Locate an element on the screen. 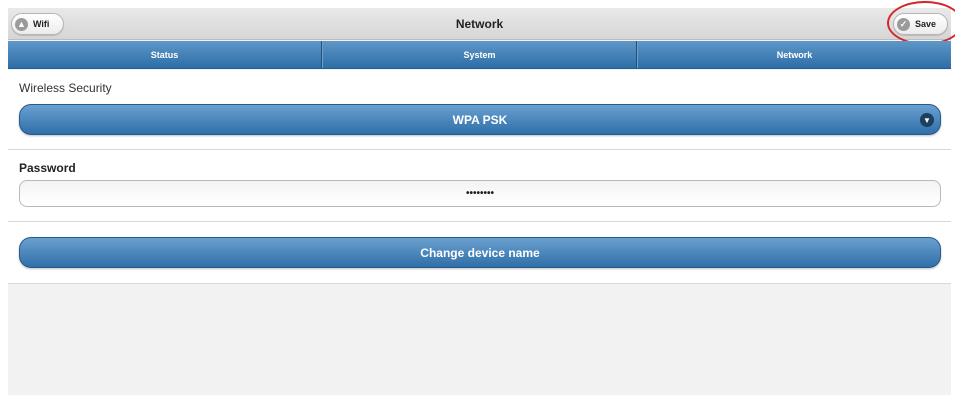  header-bar: ▲ Wifi Network ✓ Save is located at coordinates (481, 23).